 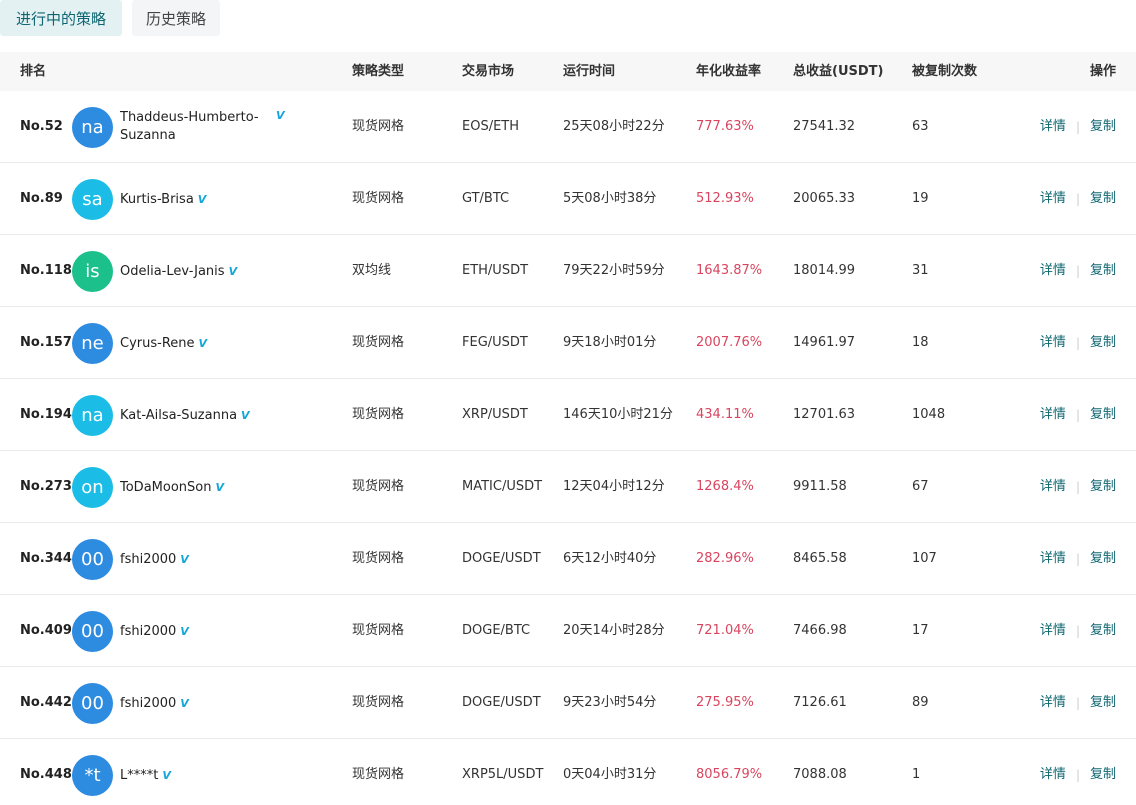 What do you see at coordinates (61, 18) in the screenshot?
I see `tab-active-strategies: 进行中的策略` at bounding box center [61, 18].